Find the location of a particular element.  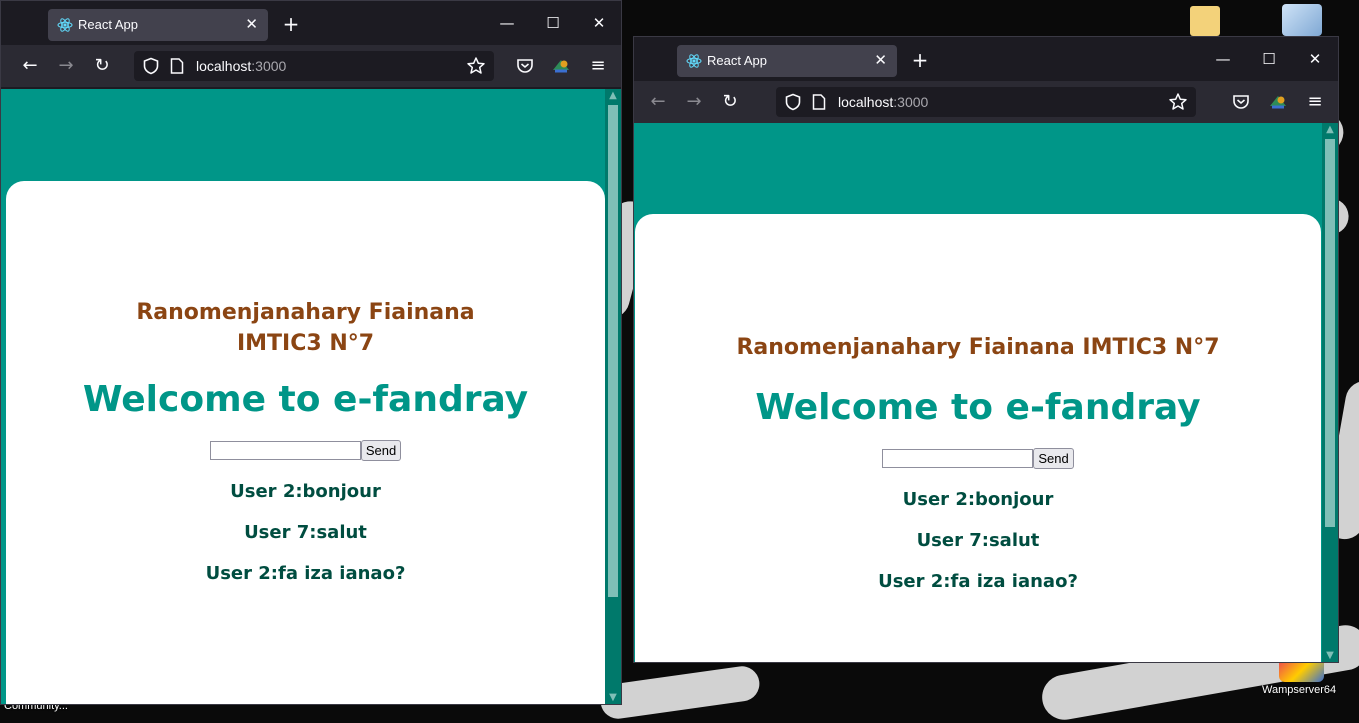

folder-icon is located at coordinates (1205, 21).